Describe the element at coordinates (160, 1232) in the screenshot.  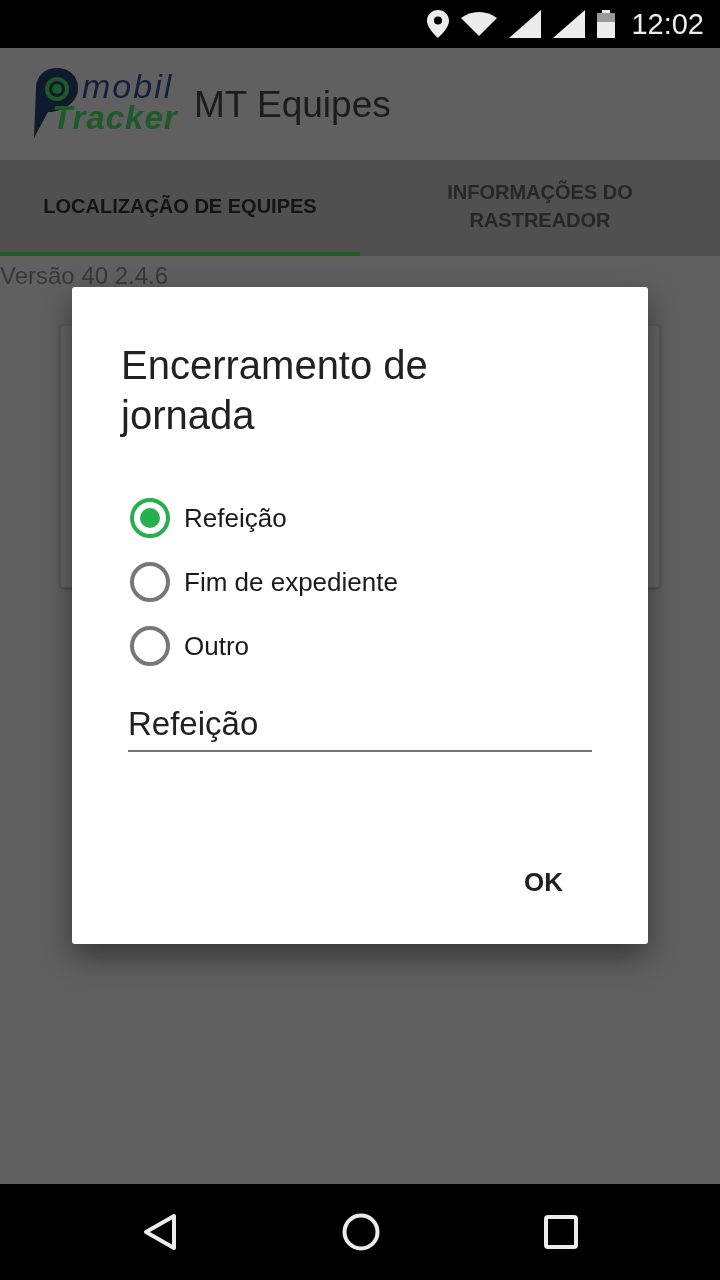
I see `back-icon` at that location.